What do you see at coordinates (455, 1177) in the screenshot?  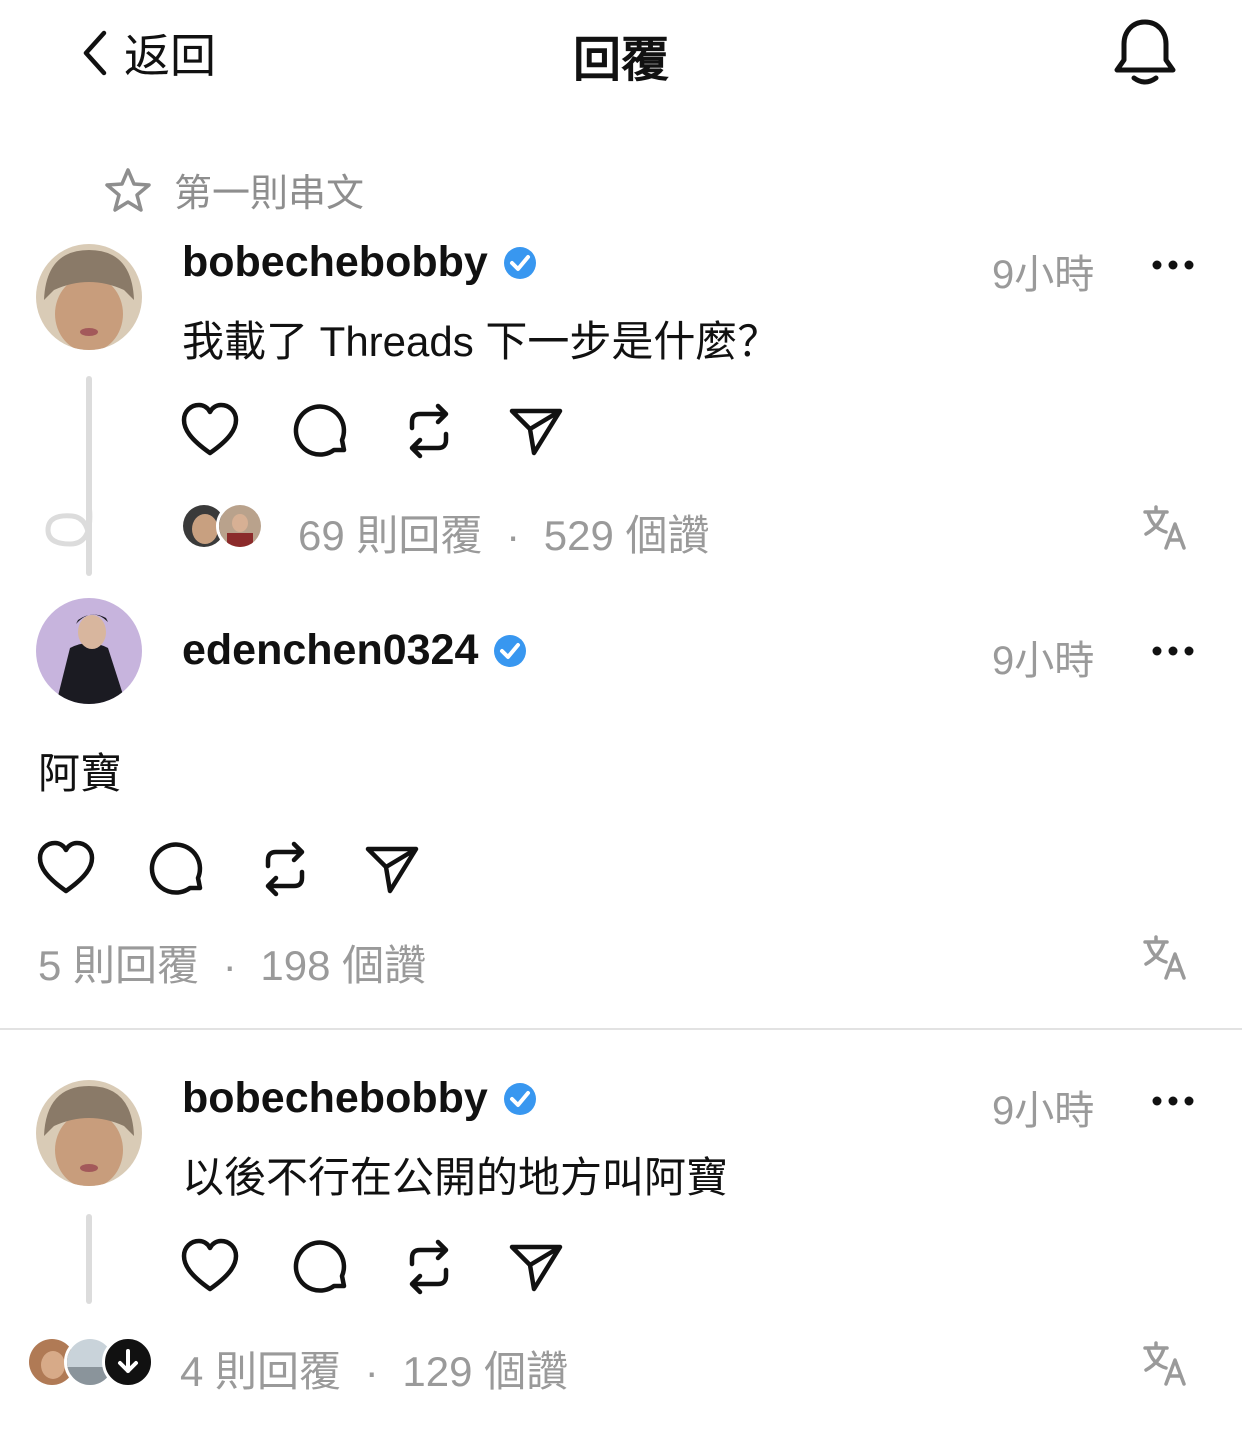 I see `post-text: 以後不行在公開的地方叫阿寶` at bounding box center [455, 1177].